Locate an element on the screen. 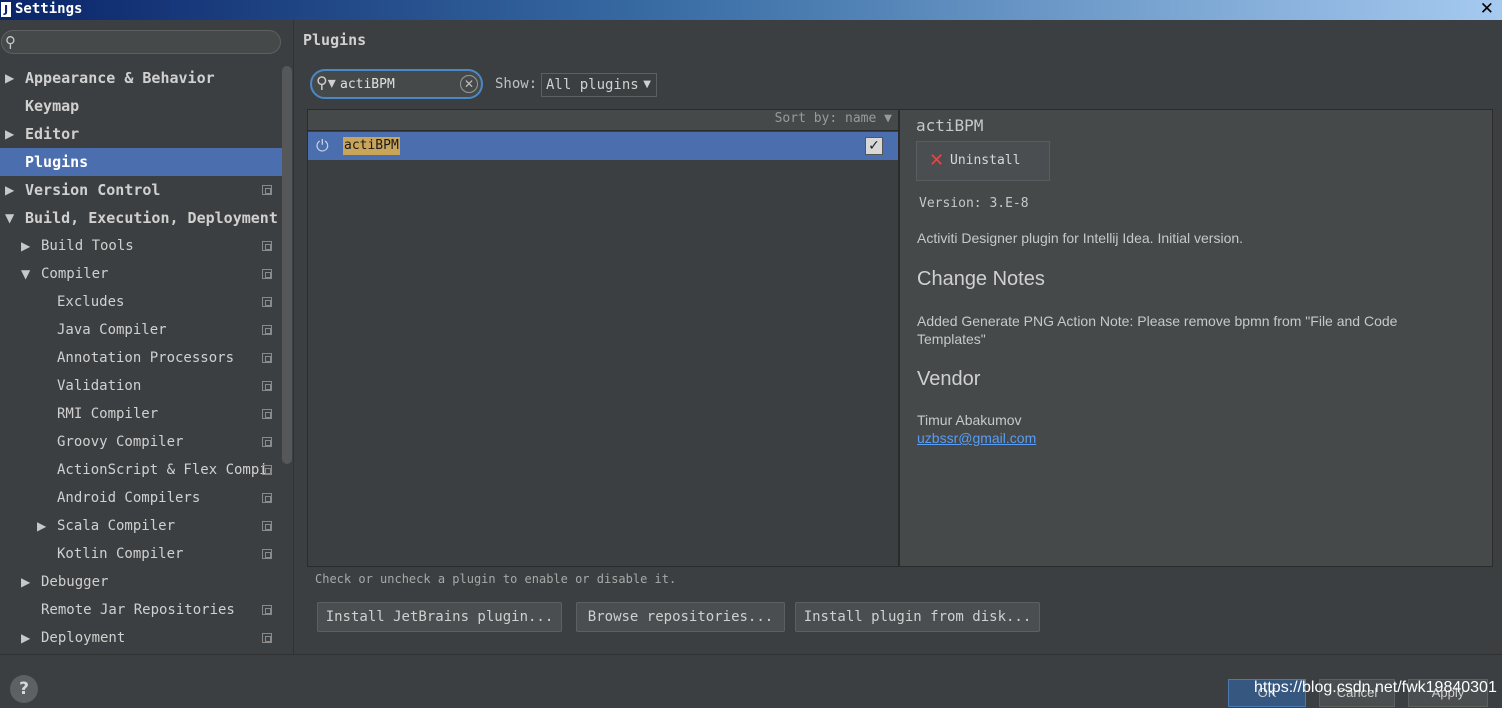  sidebar-item-groovy-compiler: Groovy Compiler is located at coordinates (147, 442).